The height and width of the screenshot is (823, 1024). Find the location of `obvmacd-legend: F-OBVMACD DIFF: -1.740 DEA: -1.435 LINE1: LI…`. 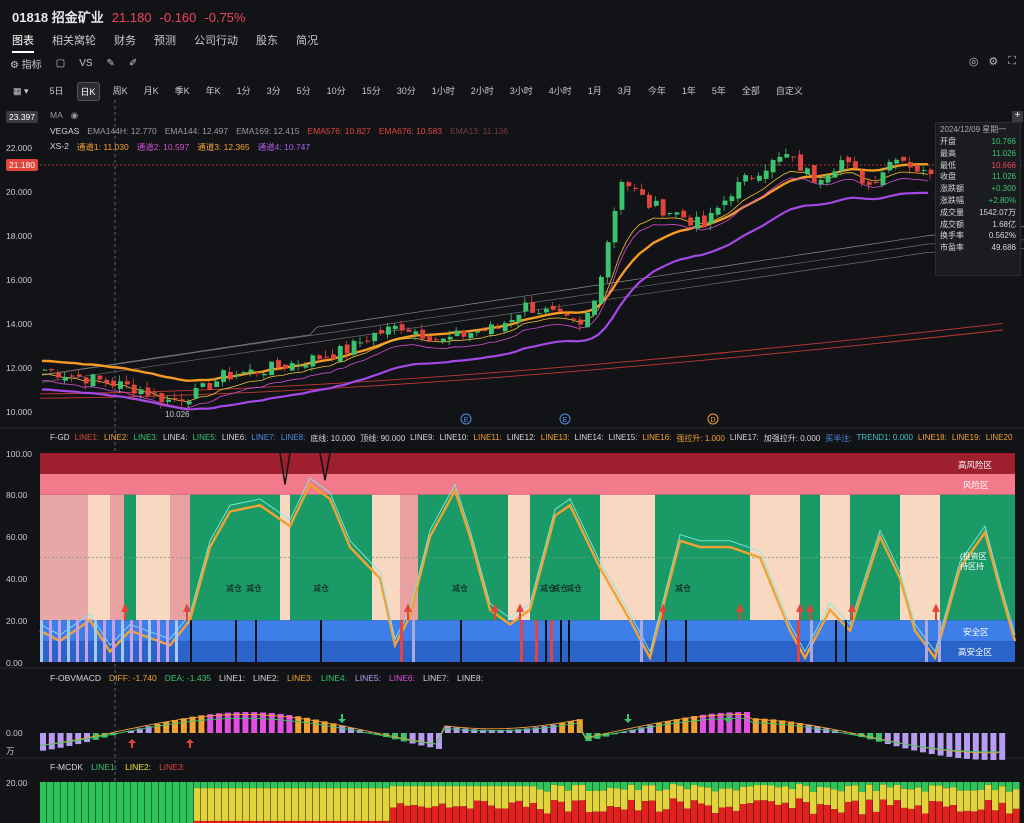

obvmacd-legend: F-OBVMACD DIFF: -1.740 DEA: -1.435 LINE1: LI… is located at coordinates (266, 678).